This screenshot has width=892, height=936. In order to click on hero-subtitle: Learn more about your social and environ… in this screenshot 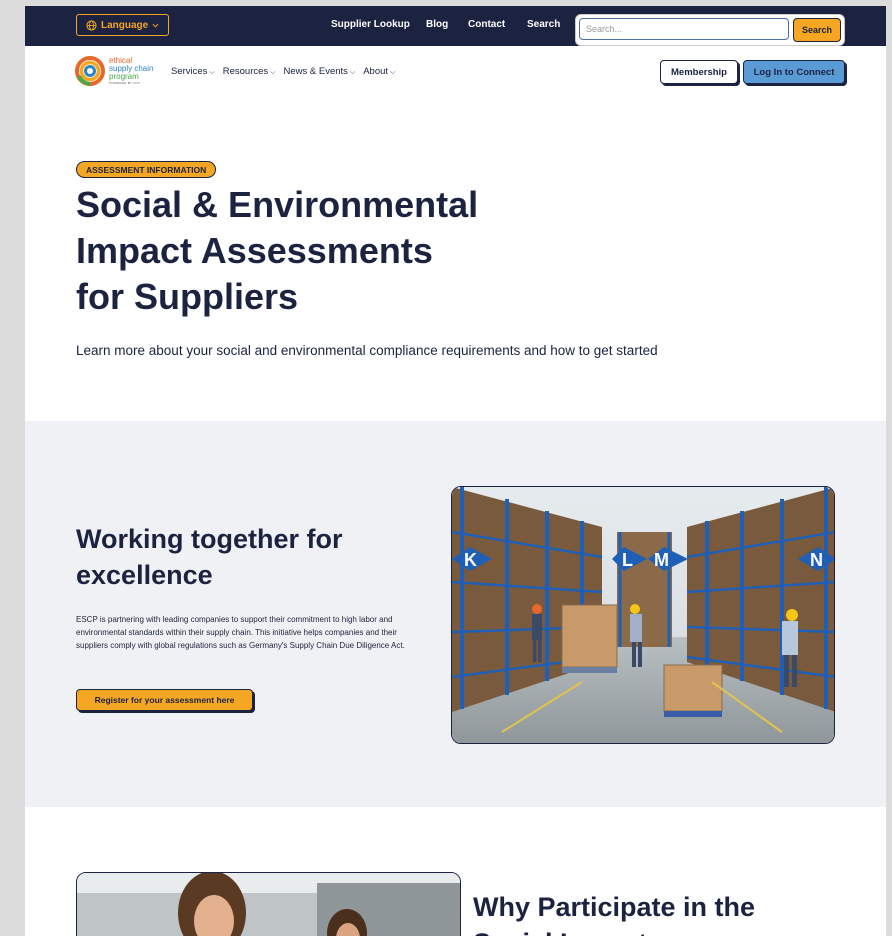, I will do `click(367, 350)`.